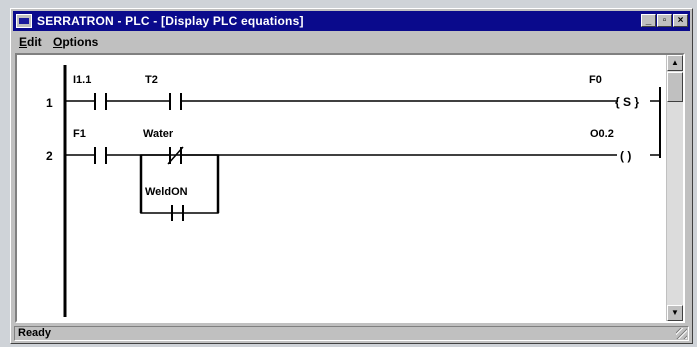  What do you see at coordinates (681, 333) in the screenshot?
I see `resize-grip-icon` at bounding box center [681, 333].